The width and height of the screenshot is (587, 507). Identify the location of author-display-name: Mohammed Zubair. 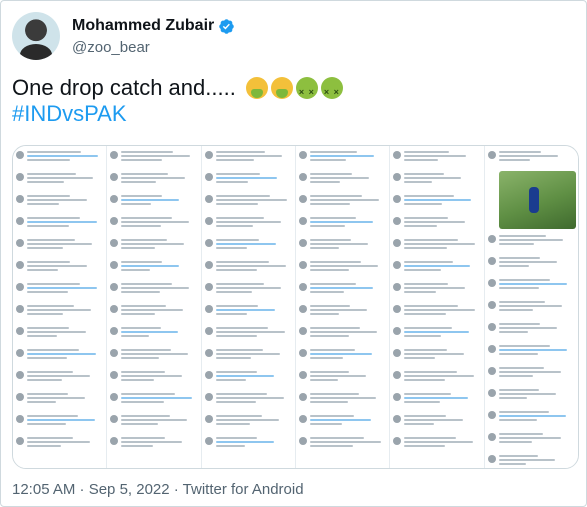
(143, 26).